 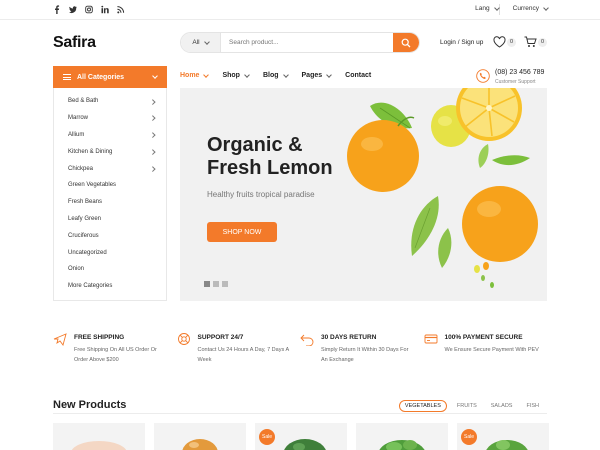 What do you see at coordinates (406, 42) in the screenshot?
I see `search-button` at bounding box center [406, 42].